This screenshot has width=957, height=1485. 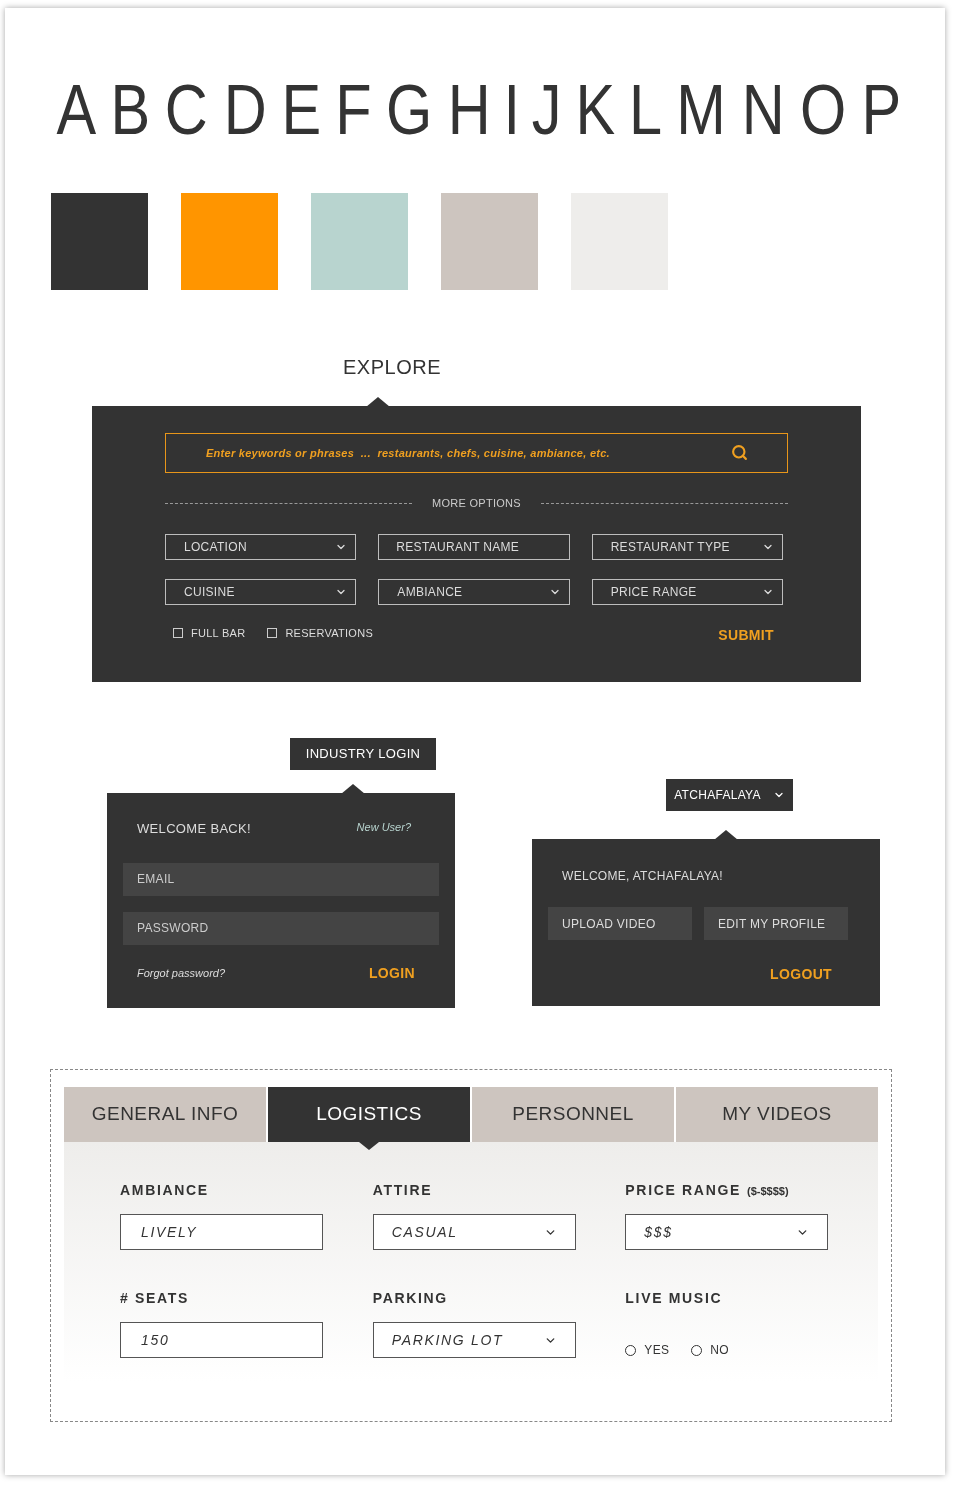 I want to click on account-action-button: UPLOAD VIDEO, so click(x=620, y=923).